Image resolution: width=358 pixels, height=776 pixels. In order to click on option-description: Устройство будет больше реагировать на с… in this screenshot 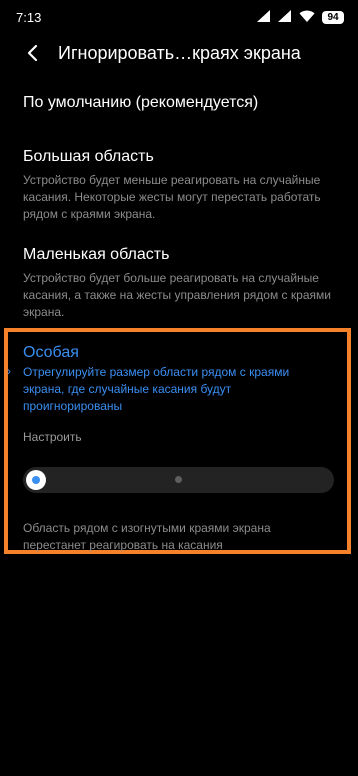, I will do `click(177, 295)`.